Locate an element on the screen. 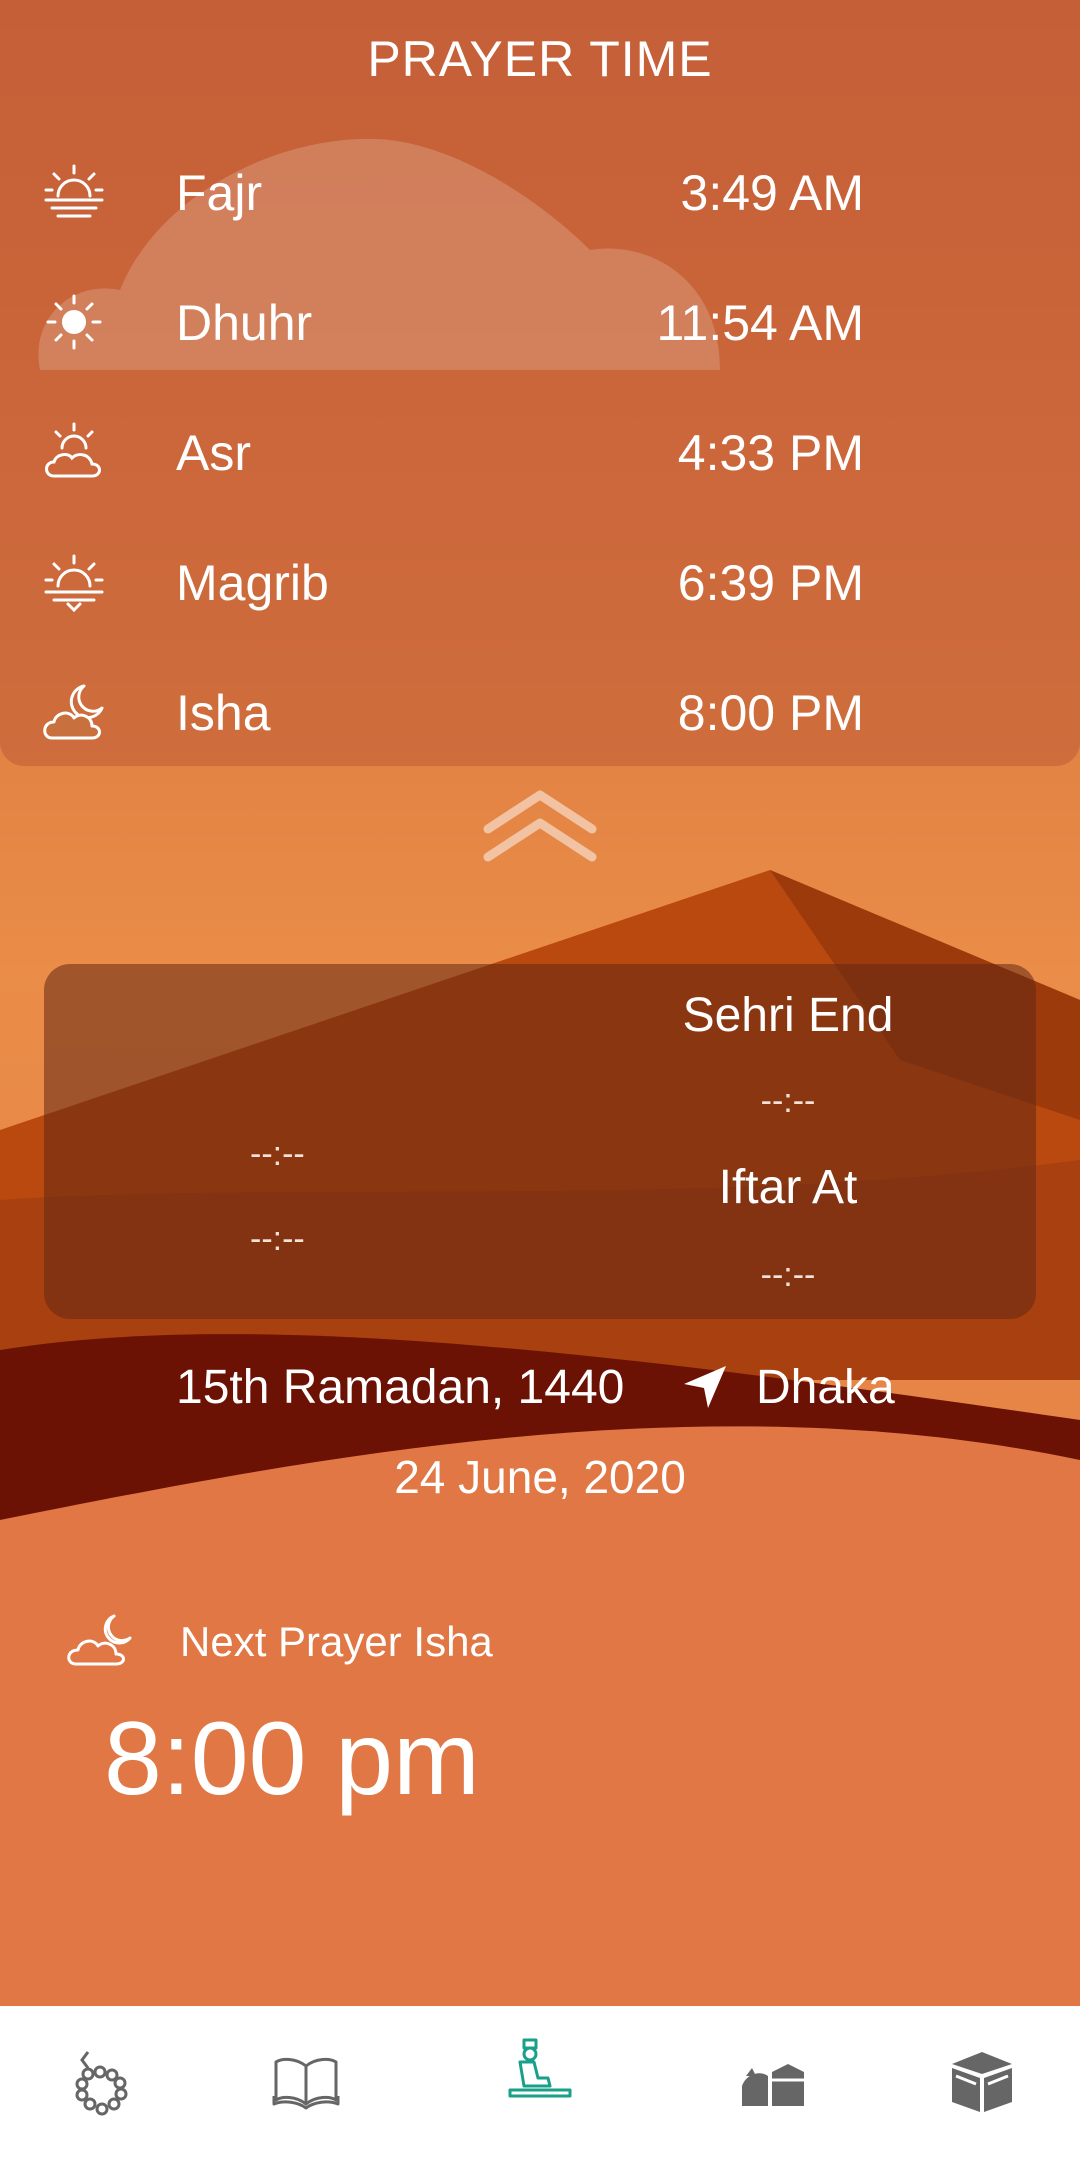  hijri-date: 15th Ramadan, 1440 is located at coordinates (400, 1387).